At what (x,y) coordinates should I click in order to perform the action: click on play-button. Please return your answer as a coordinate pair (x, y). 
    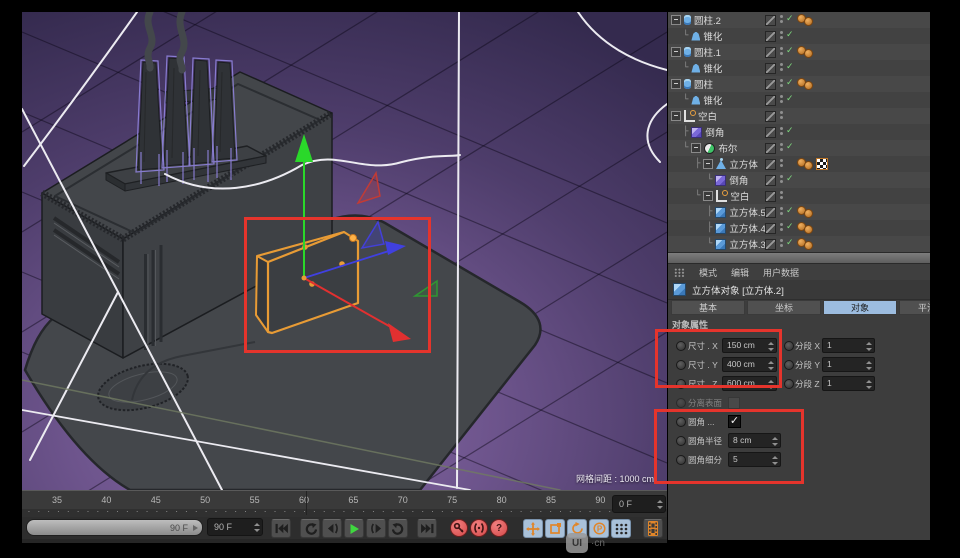
    Looking at the image, I should click on (354, 528).